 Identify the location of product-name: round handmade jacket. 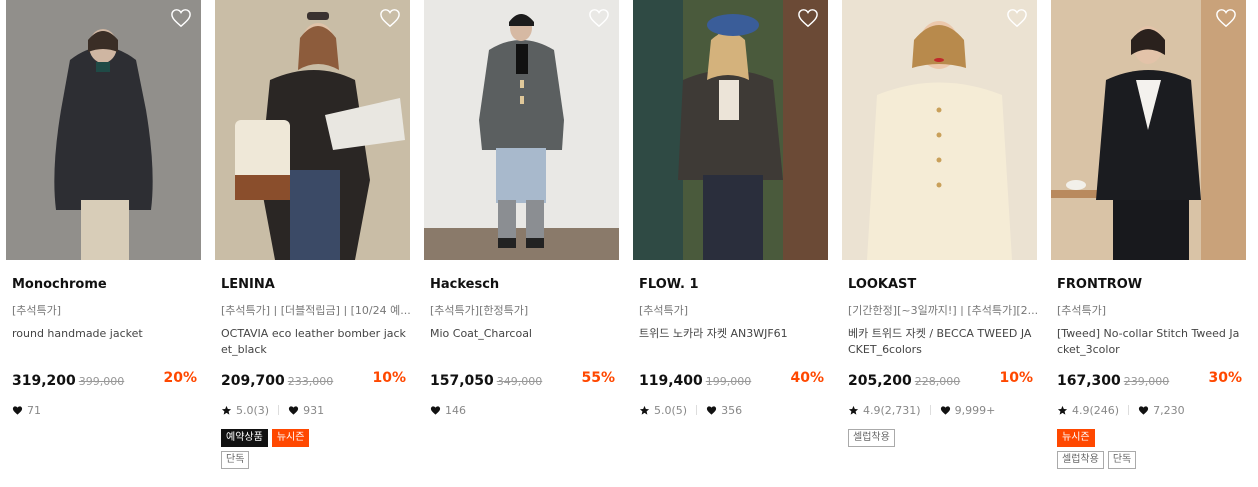
(103, 342).